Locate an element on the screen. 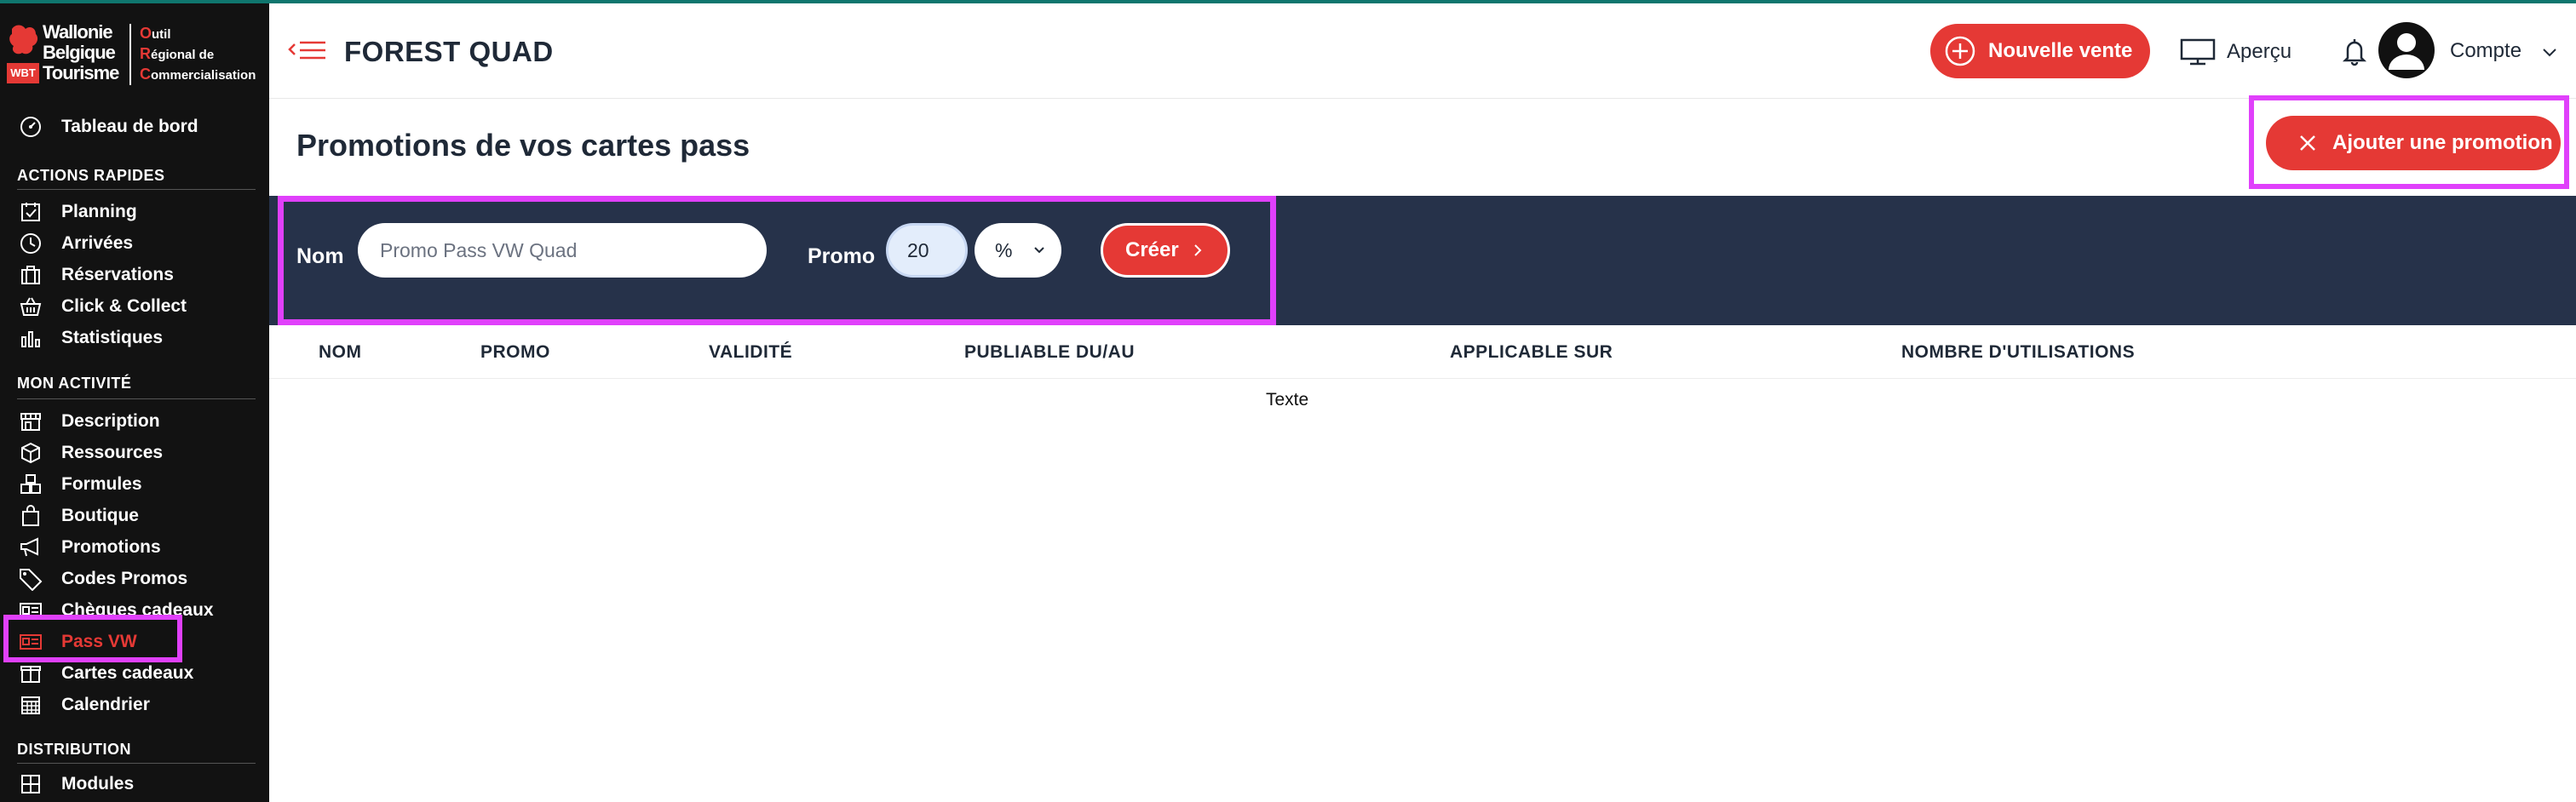 The height and width of the screenshot is (802, 2576). sidebar-item-label: Statistiques is located at coordinates (113, 338).